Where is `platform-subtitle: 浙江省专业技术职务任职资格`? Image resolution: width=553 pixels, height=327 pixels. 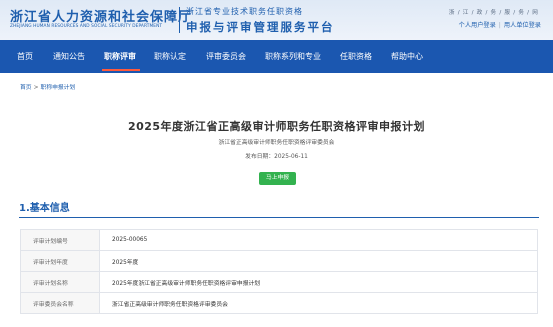
platform-subtitle: 浙江省专业技术职务任职资格 is located at coordinates (244, 11).